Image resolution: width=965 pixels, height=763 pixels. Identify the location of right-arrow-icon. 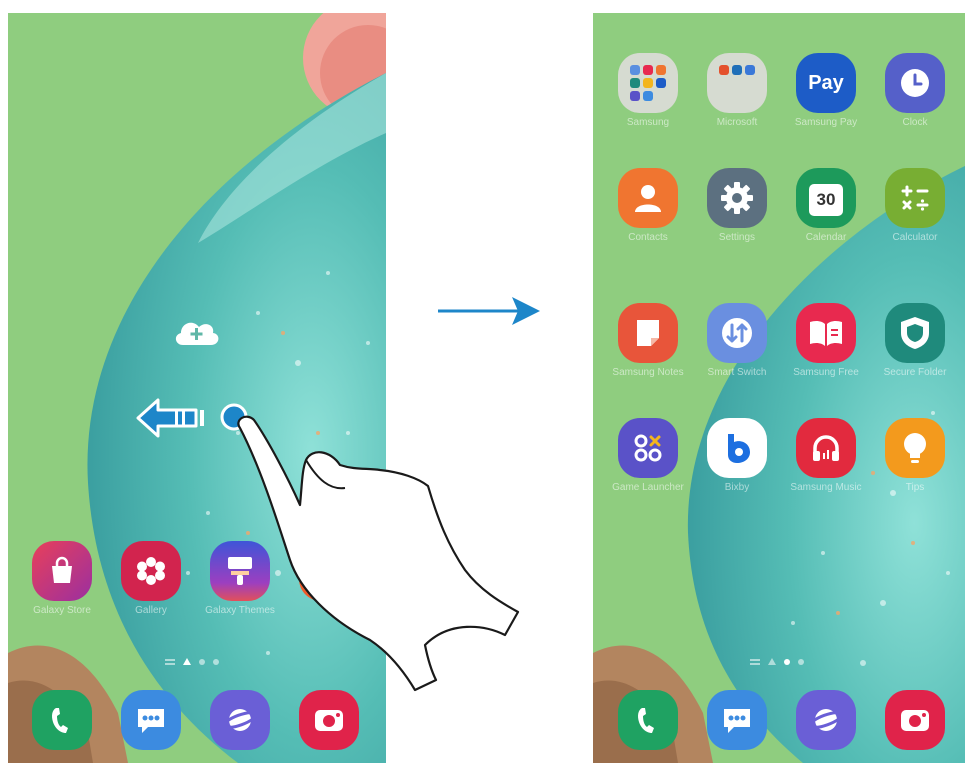
(489, 311).